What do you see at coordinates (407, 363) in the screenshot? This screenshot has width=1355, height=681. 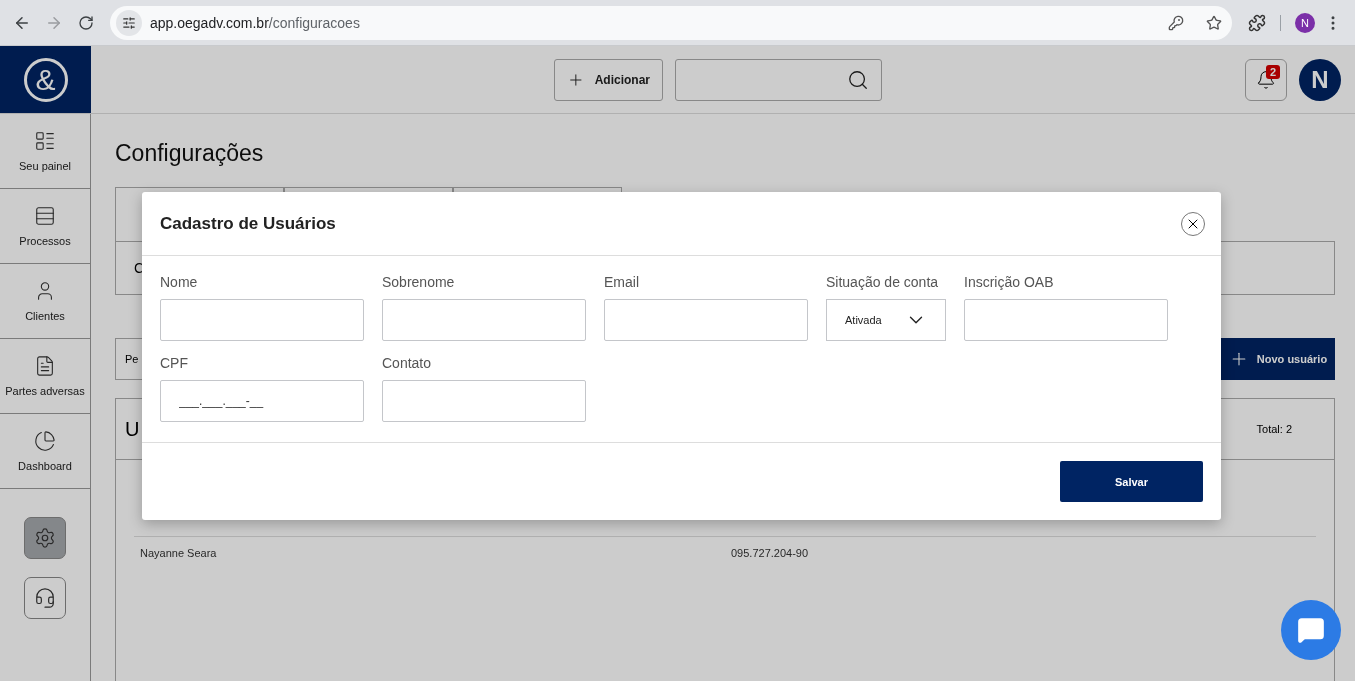 I see `field-label: Contato` at bounding box center [407, 363].